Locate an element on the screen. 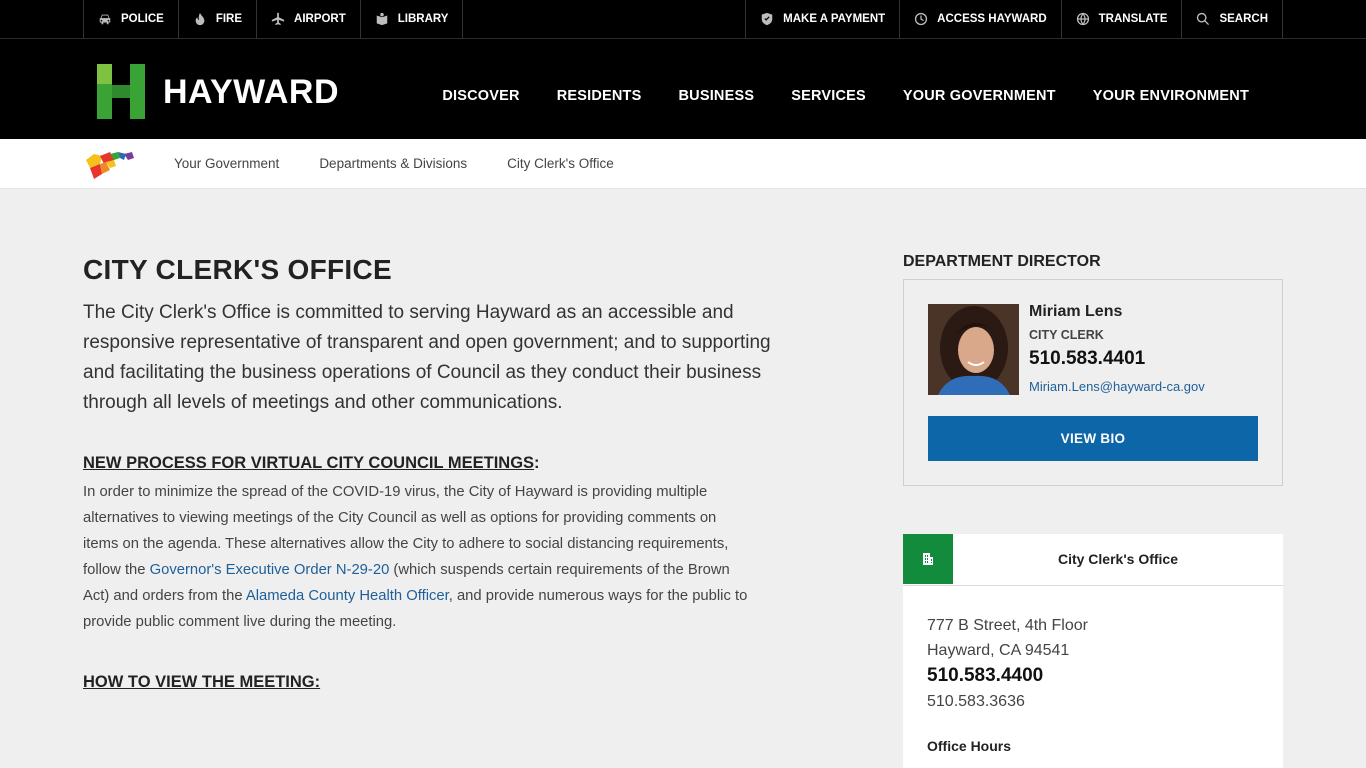  director-name: Miriam Lens is located at coordinates (1076, 311).